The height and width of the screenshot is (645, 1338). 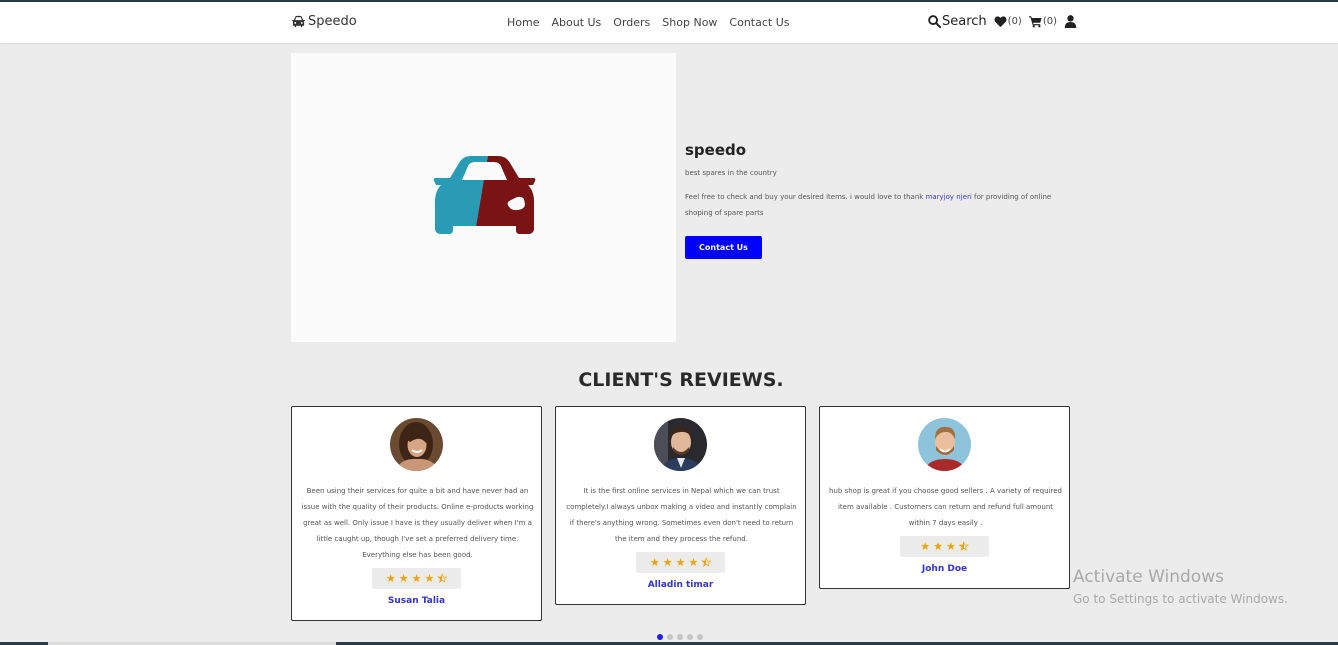 I want to click on reviewer-name: Susan Talia, so click(x=416, y=601).